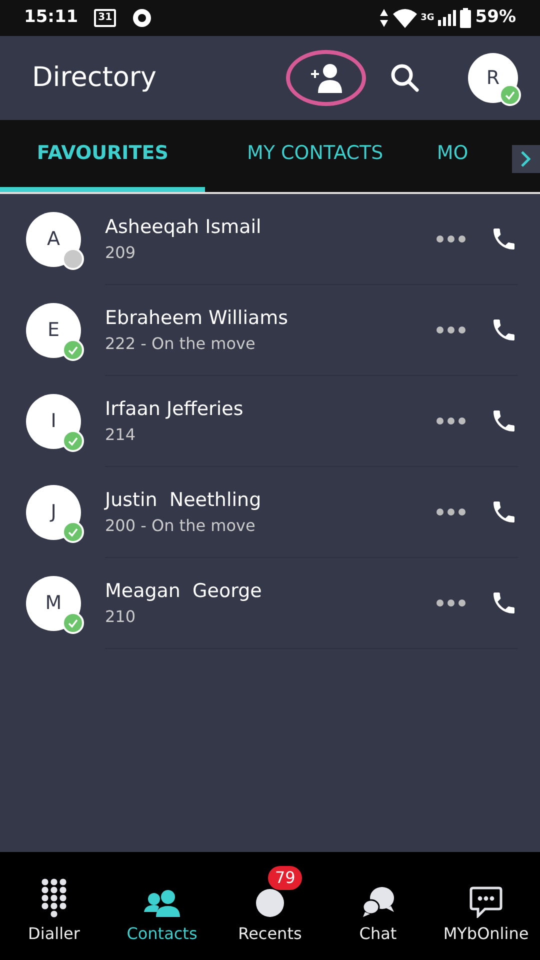 The height and width of the screenshot is (960, 540). Describe the element at coordinates (53, 421) in the screenshot. I see `contact-avatar: I` at that location.